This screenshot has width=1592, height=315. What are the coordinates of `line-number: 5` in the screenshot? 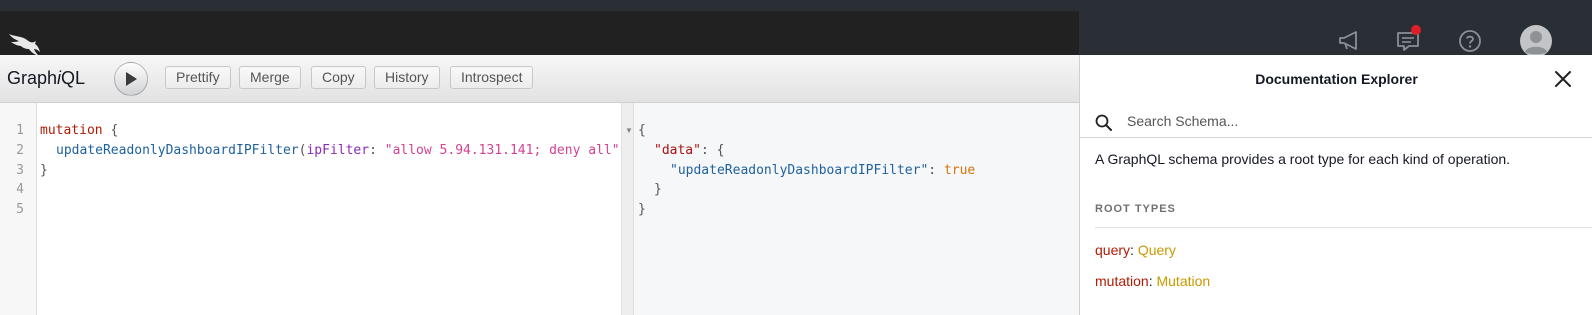 It's located at (20, 209).